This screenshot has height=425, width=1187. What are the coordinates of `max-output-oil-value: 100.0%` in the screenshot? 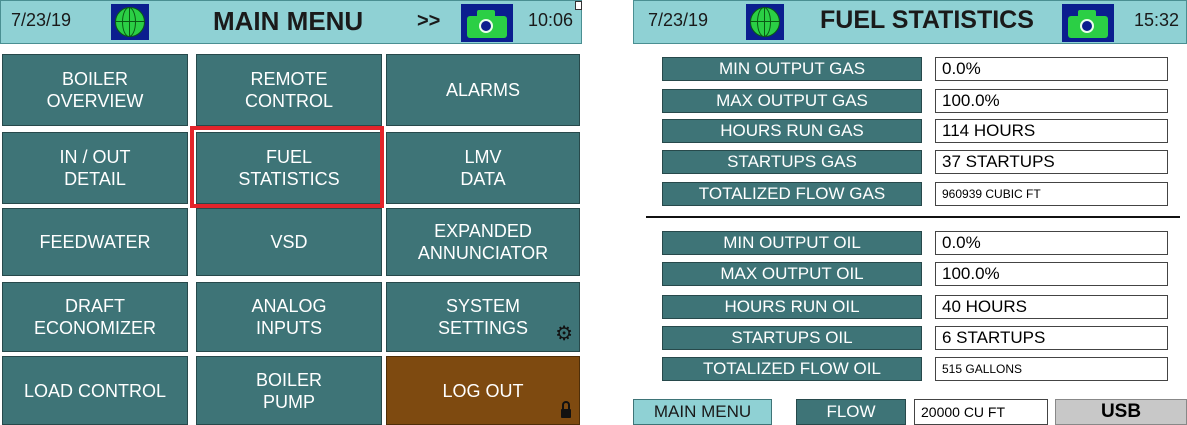 It's located at (1051, 274).